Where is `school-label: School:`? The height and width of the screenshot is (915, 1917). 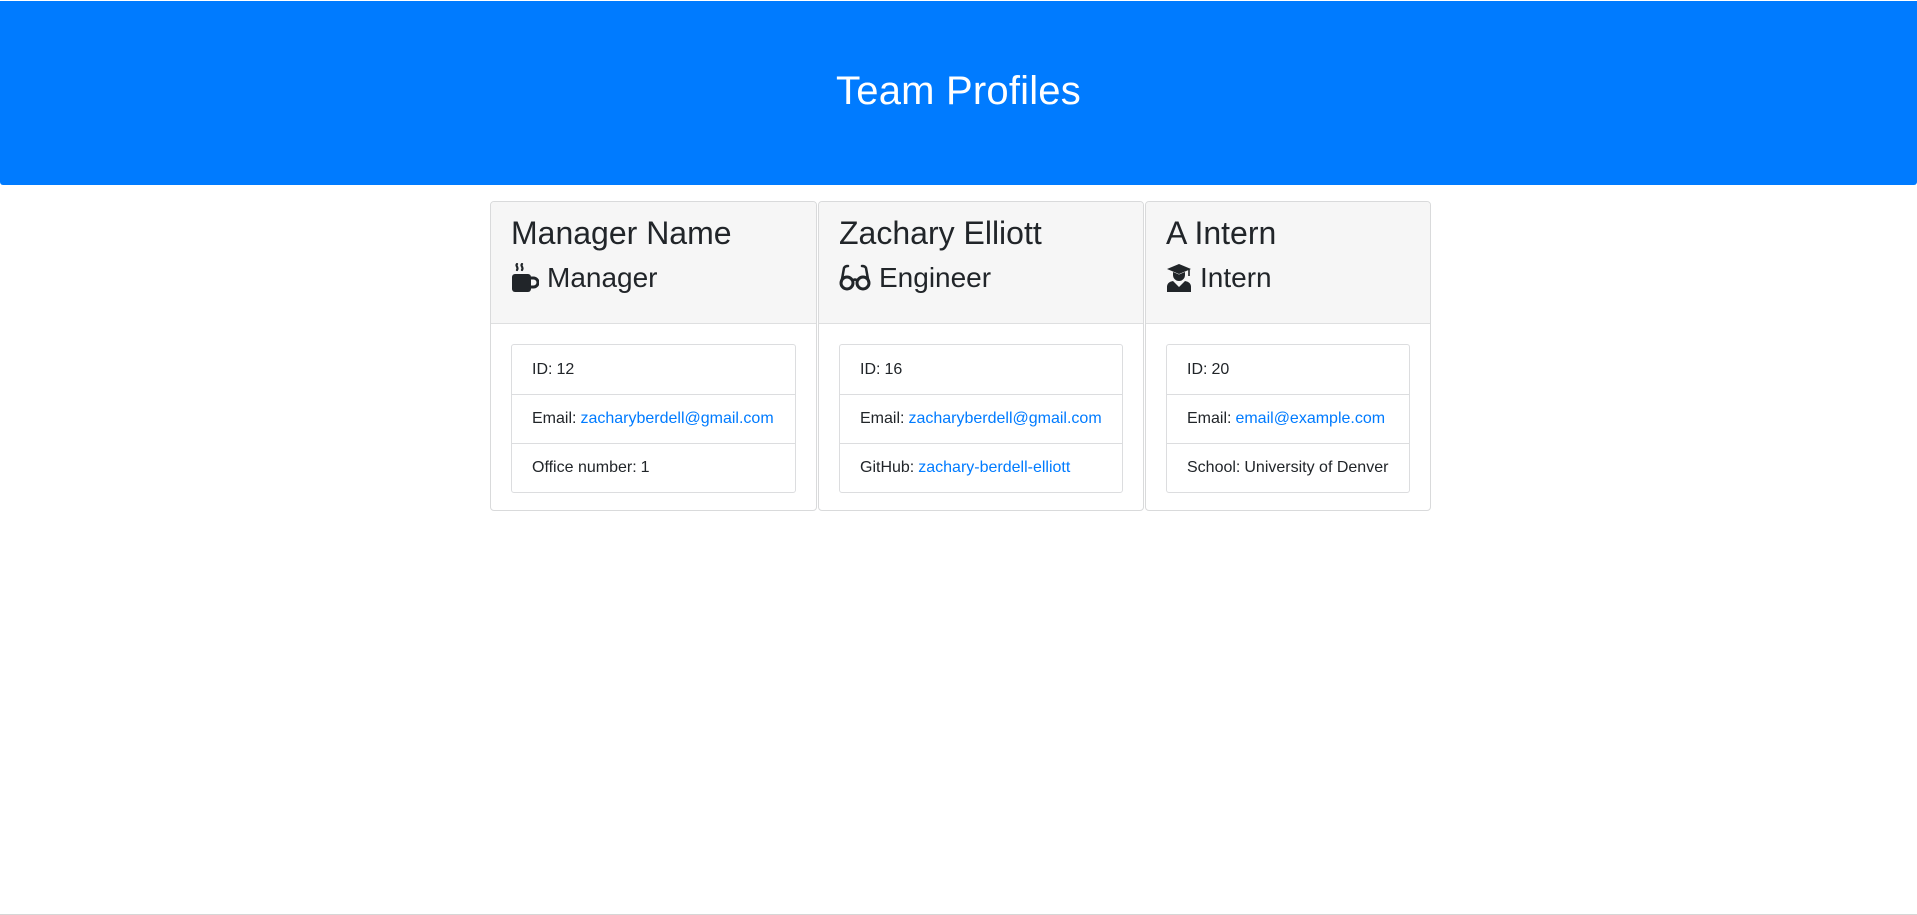 school-label: School: is located at coordinates (1214, 467).